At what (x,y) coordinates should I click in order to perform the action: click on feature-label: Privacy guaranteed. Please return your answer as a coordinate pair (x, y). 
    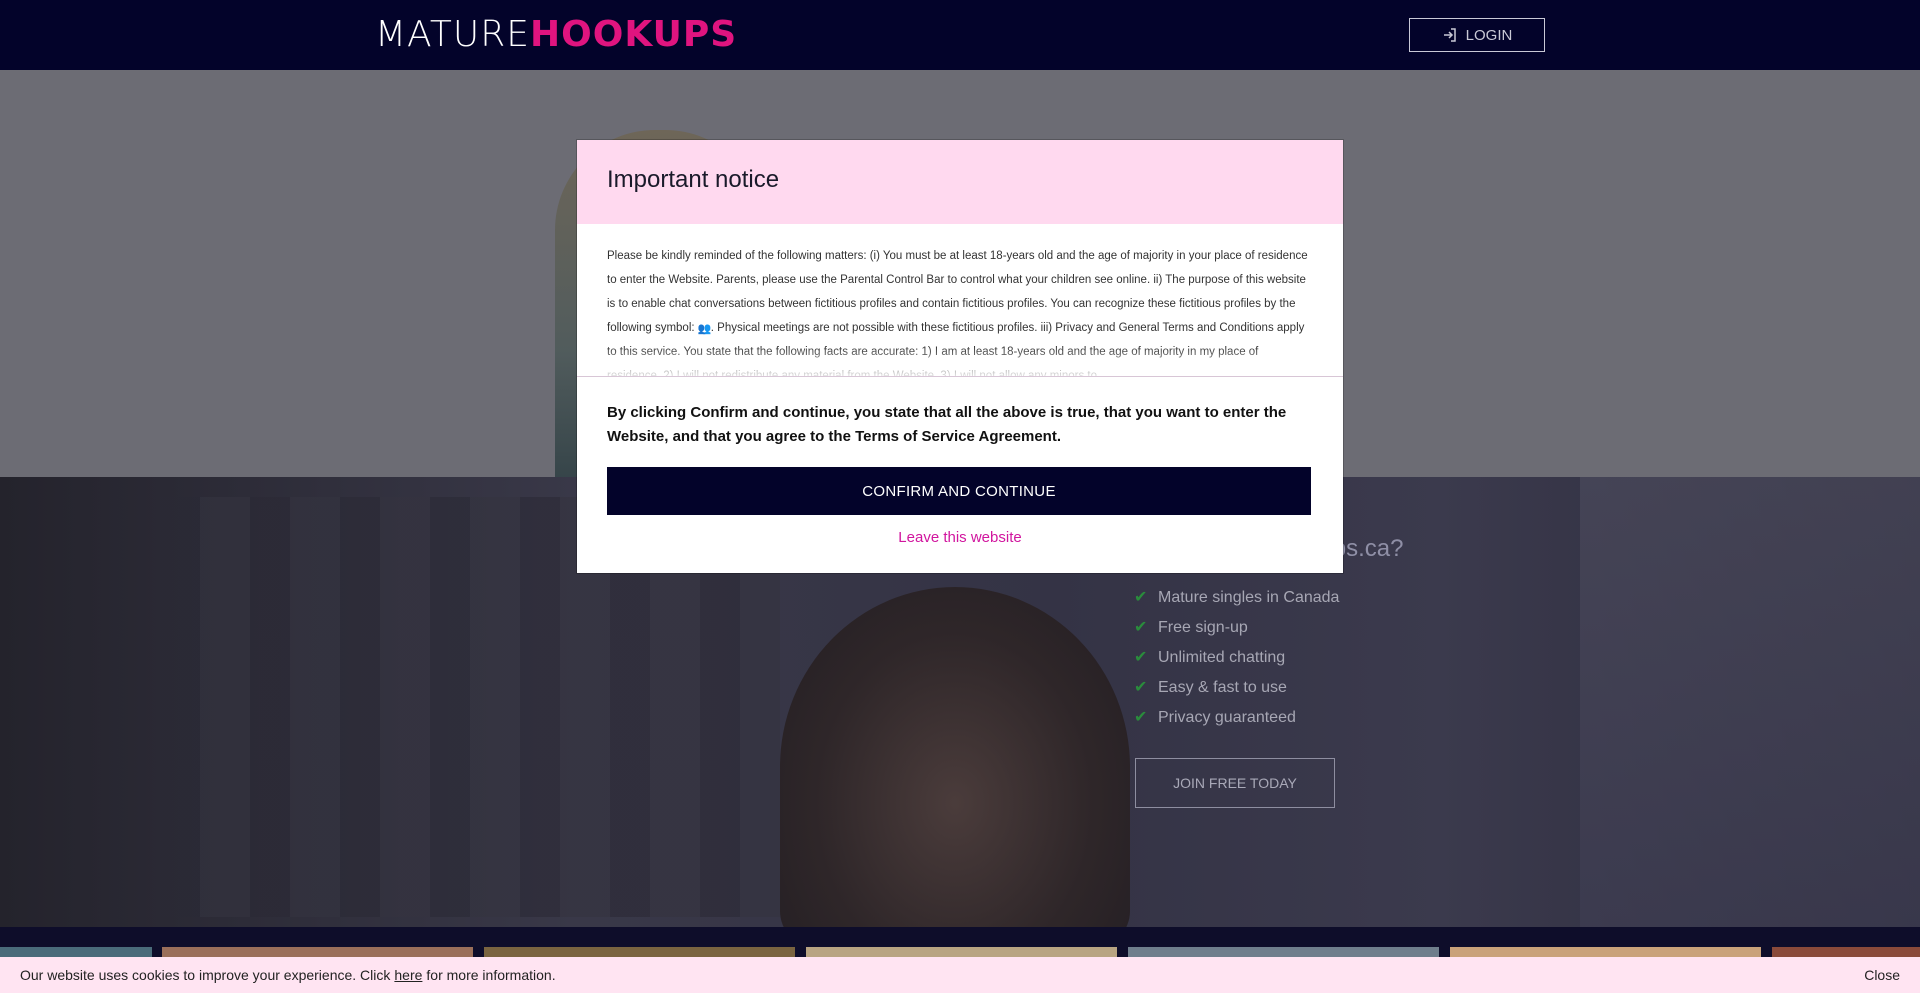
    Looking at the image, I should click on (1227, 717).